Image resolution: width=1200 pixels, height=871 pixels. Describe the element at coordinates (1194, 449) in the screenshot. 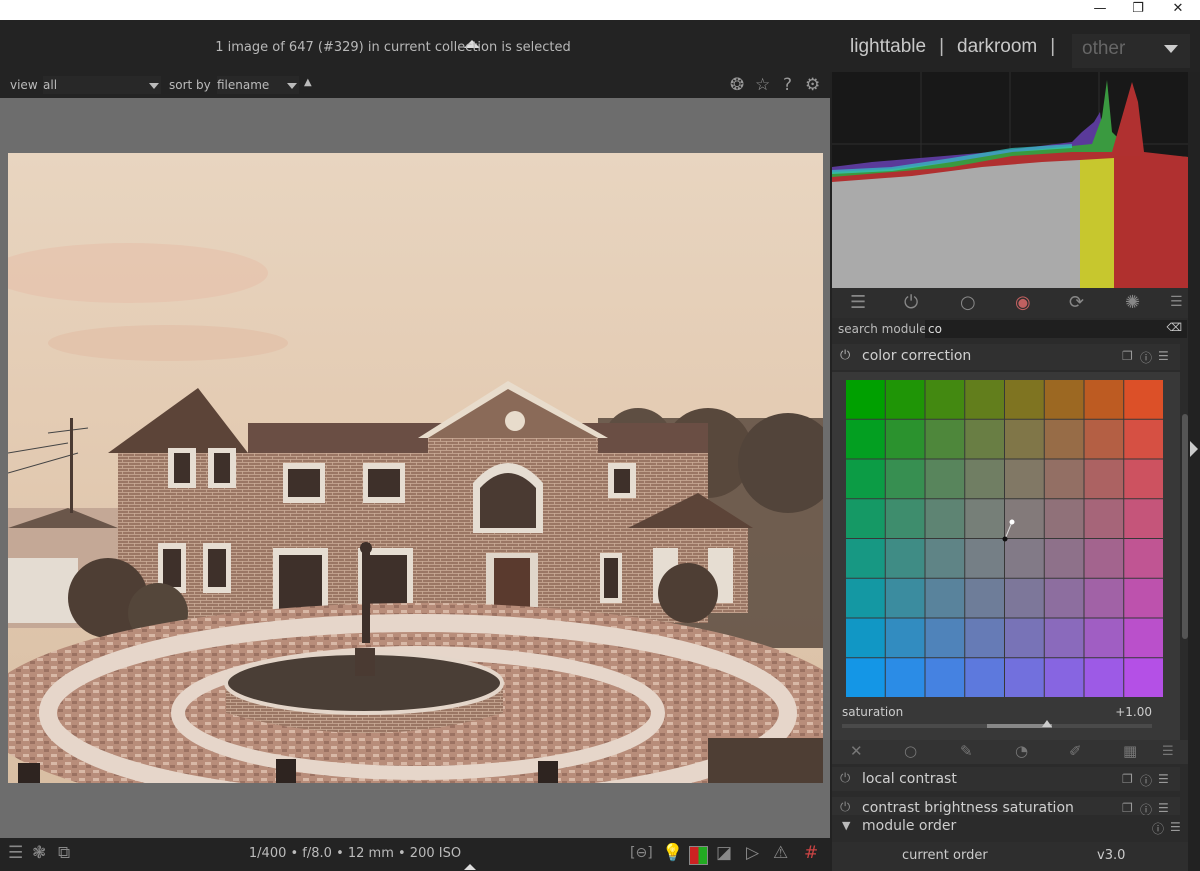

I see `collapse-right-arrow-icon` at that location.